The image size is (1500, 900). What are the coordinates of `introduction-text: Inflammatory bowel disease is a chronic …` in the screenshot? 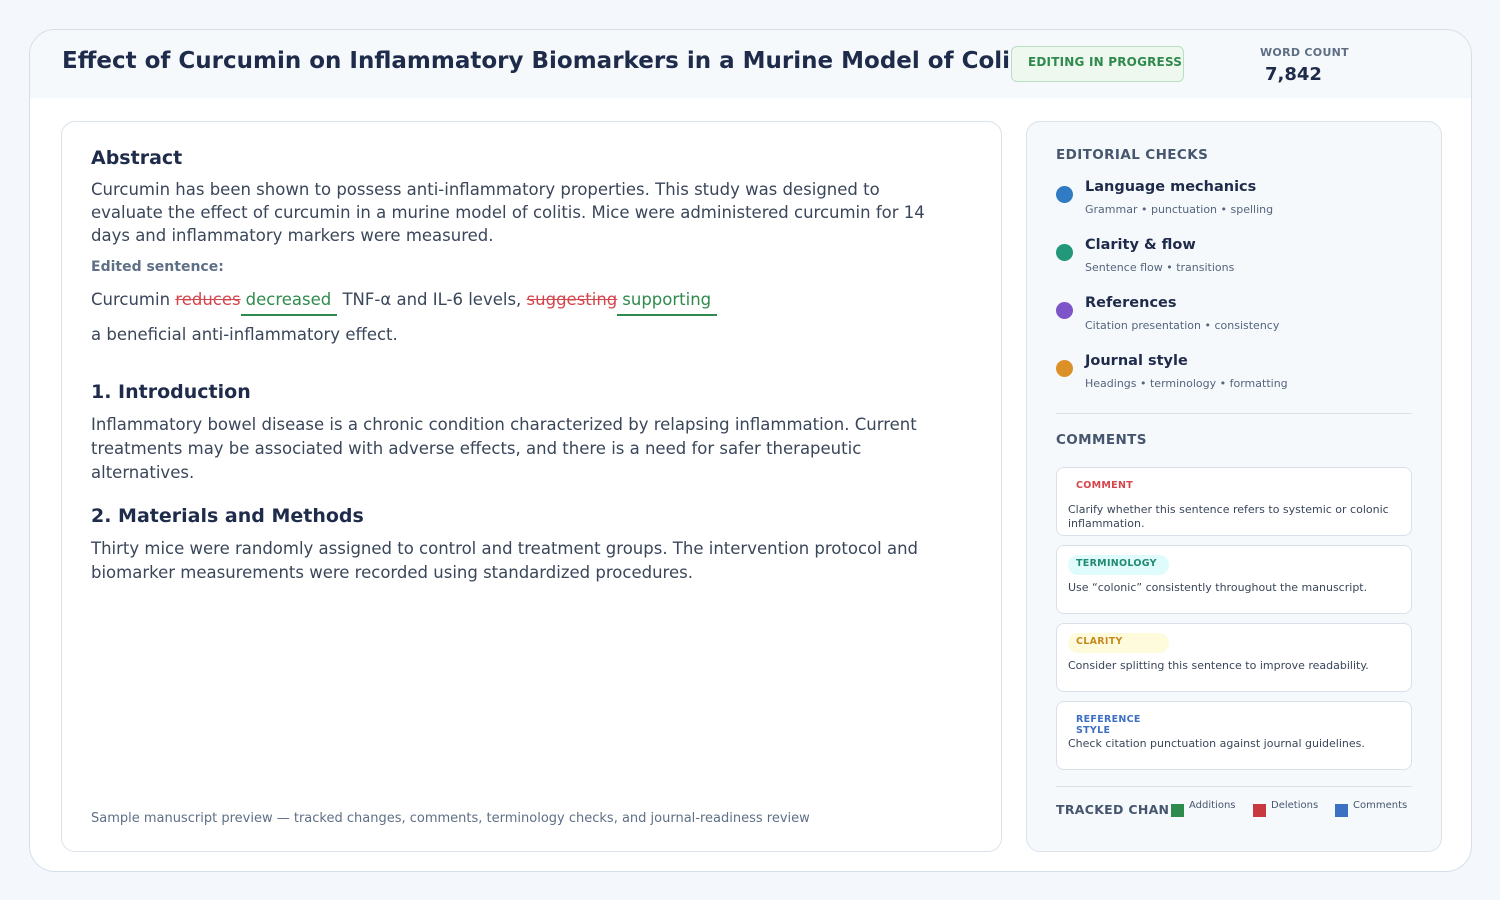 It's located at (511, 449).